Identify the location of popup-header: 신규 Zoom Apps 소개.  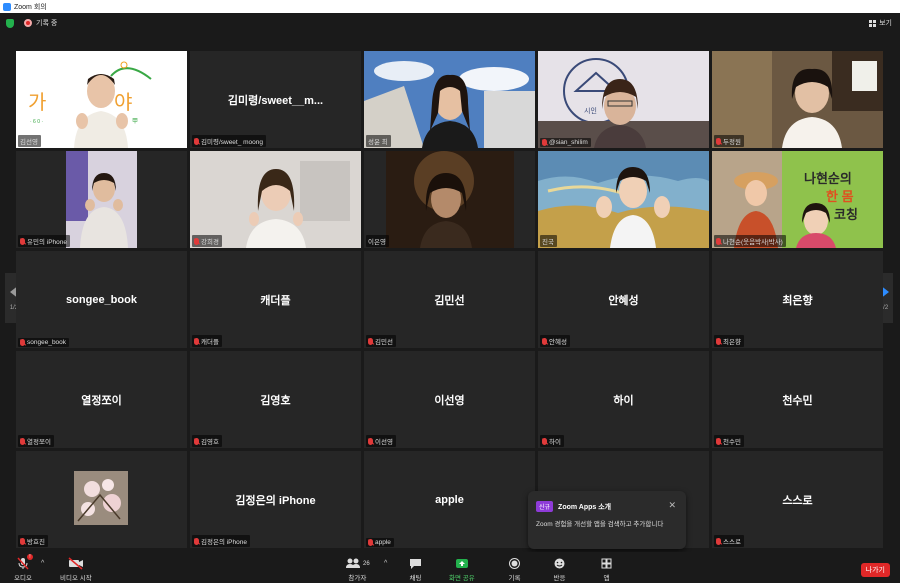
(607, 506).